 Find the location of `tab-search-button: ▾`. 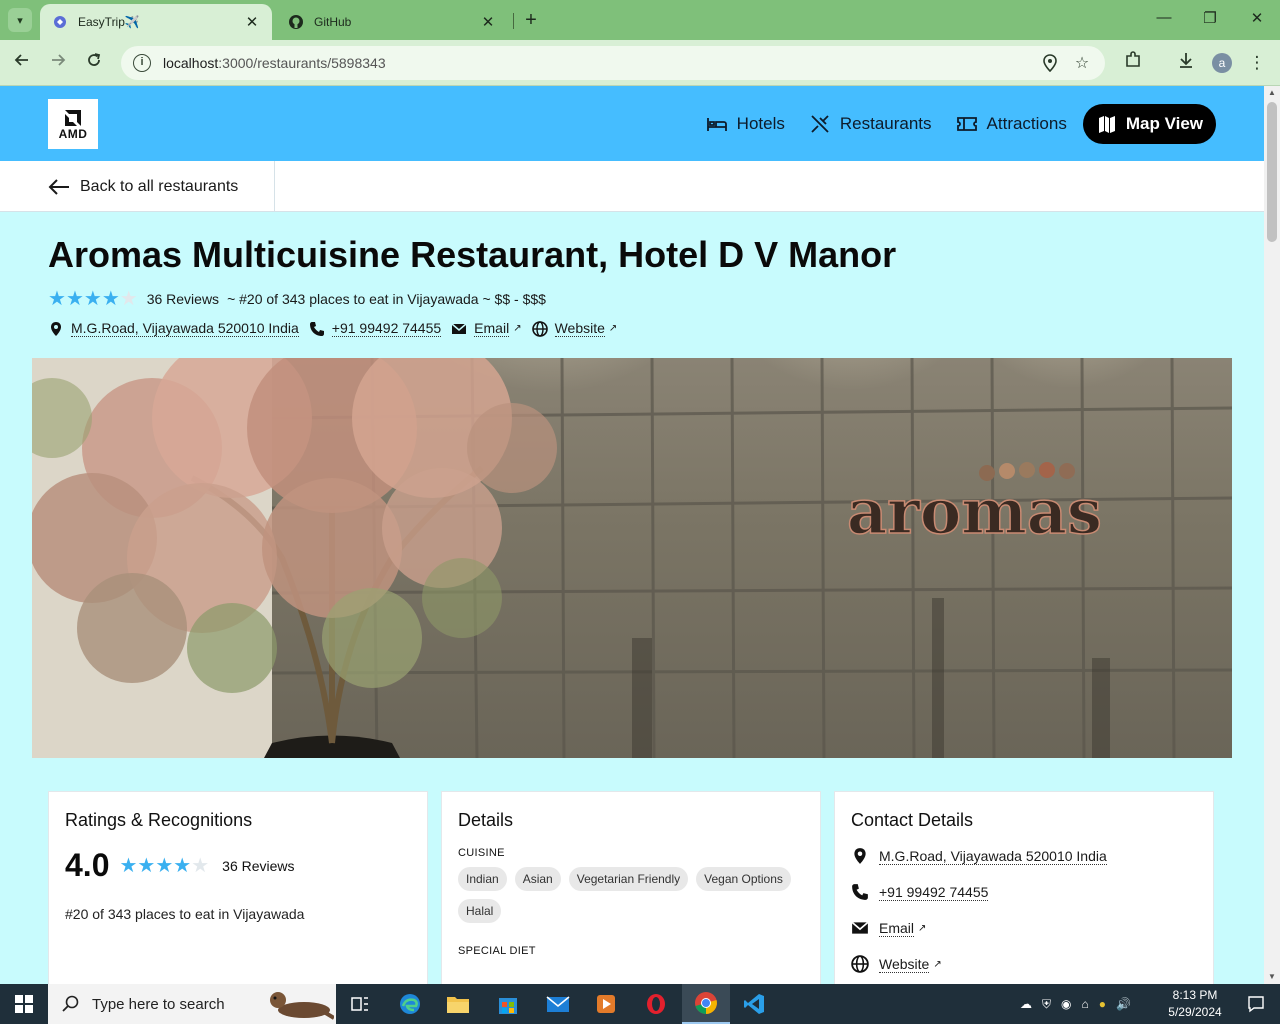

tab-search-button: ▾ is located at coordinates (20, 20).